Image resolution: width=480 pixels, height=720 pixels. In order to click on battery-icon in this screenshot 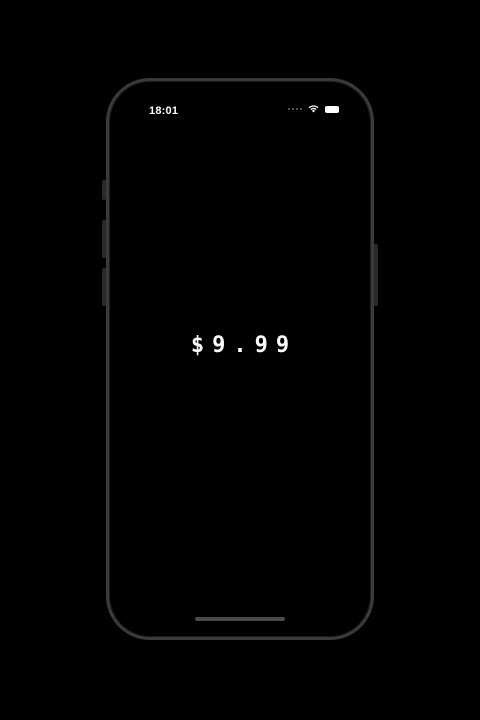, I will do `click(332, 109)`.